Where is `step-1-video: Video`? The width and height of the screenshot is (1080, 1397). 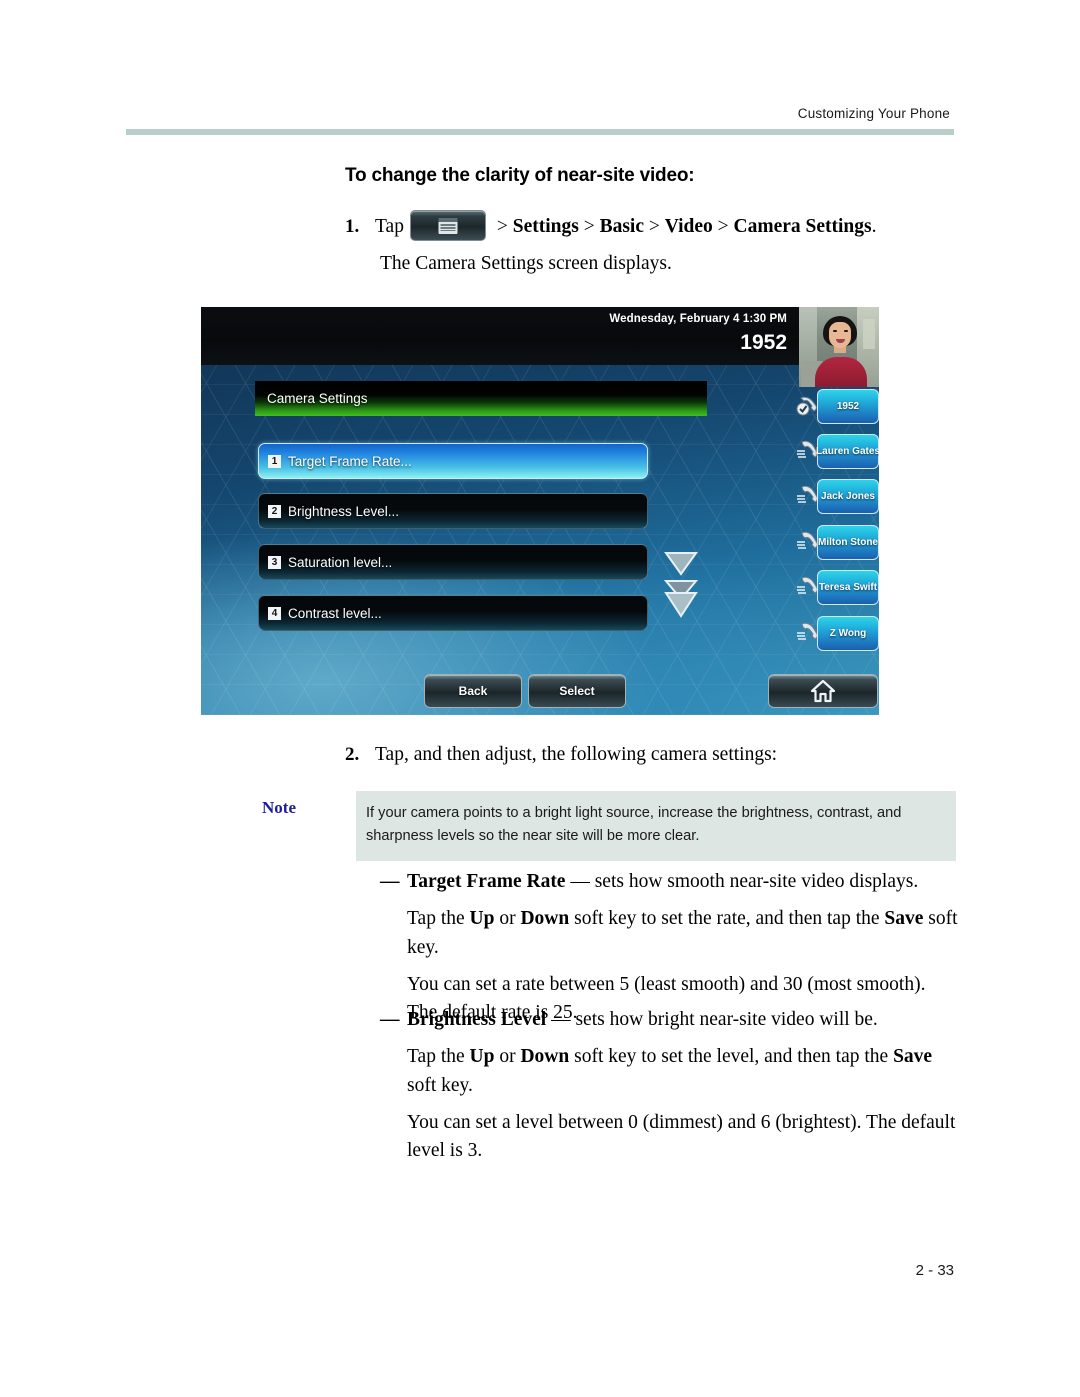
step-1-video: Video is located at coordinates (688, 226).